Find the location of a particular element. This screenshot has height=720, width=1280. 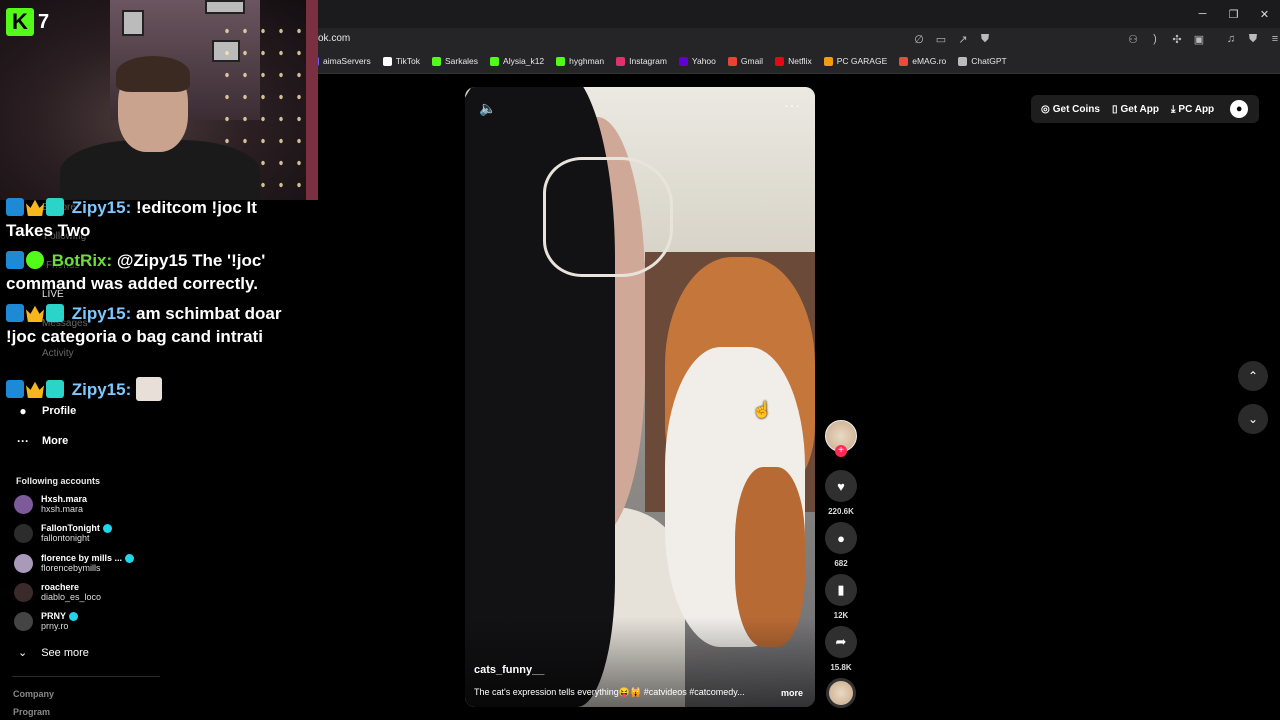

pc-app-button: ⤓ PC App is located at coordinates (1192, 109).